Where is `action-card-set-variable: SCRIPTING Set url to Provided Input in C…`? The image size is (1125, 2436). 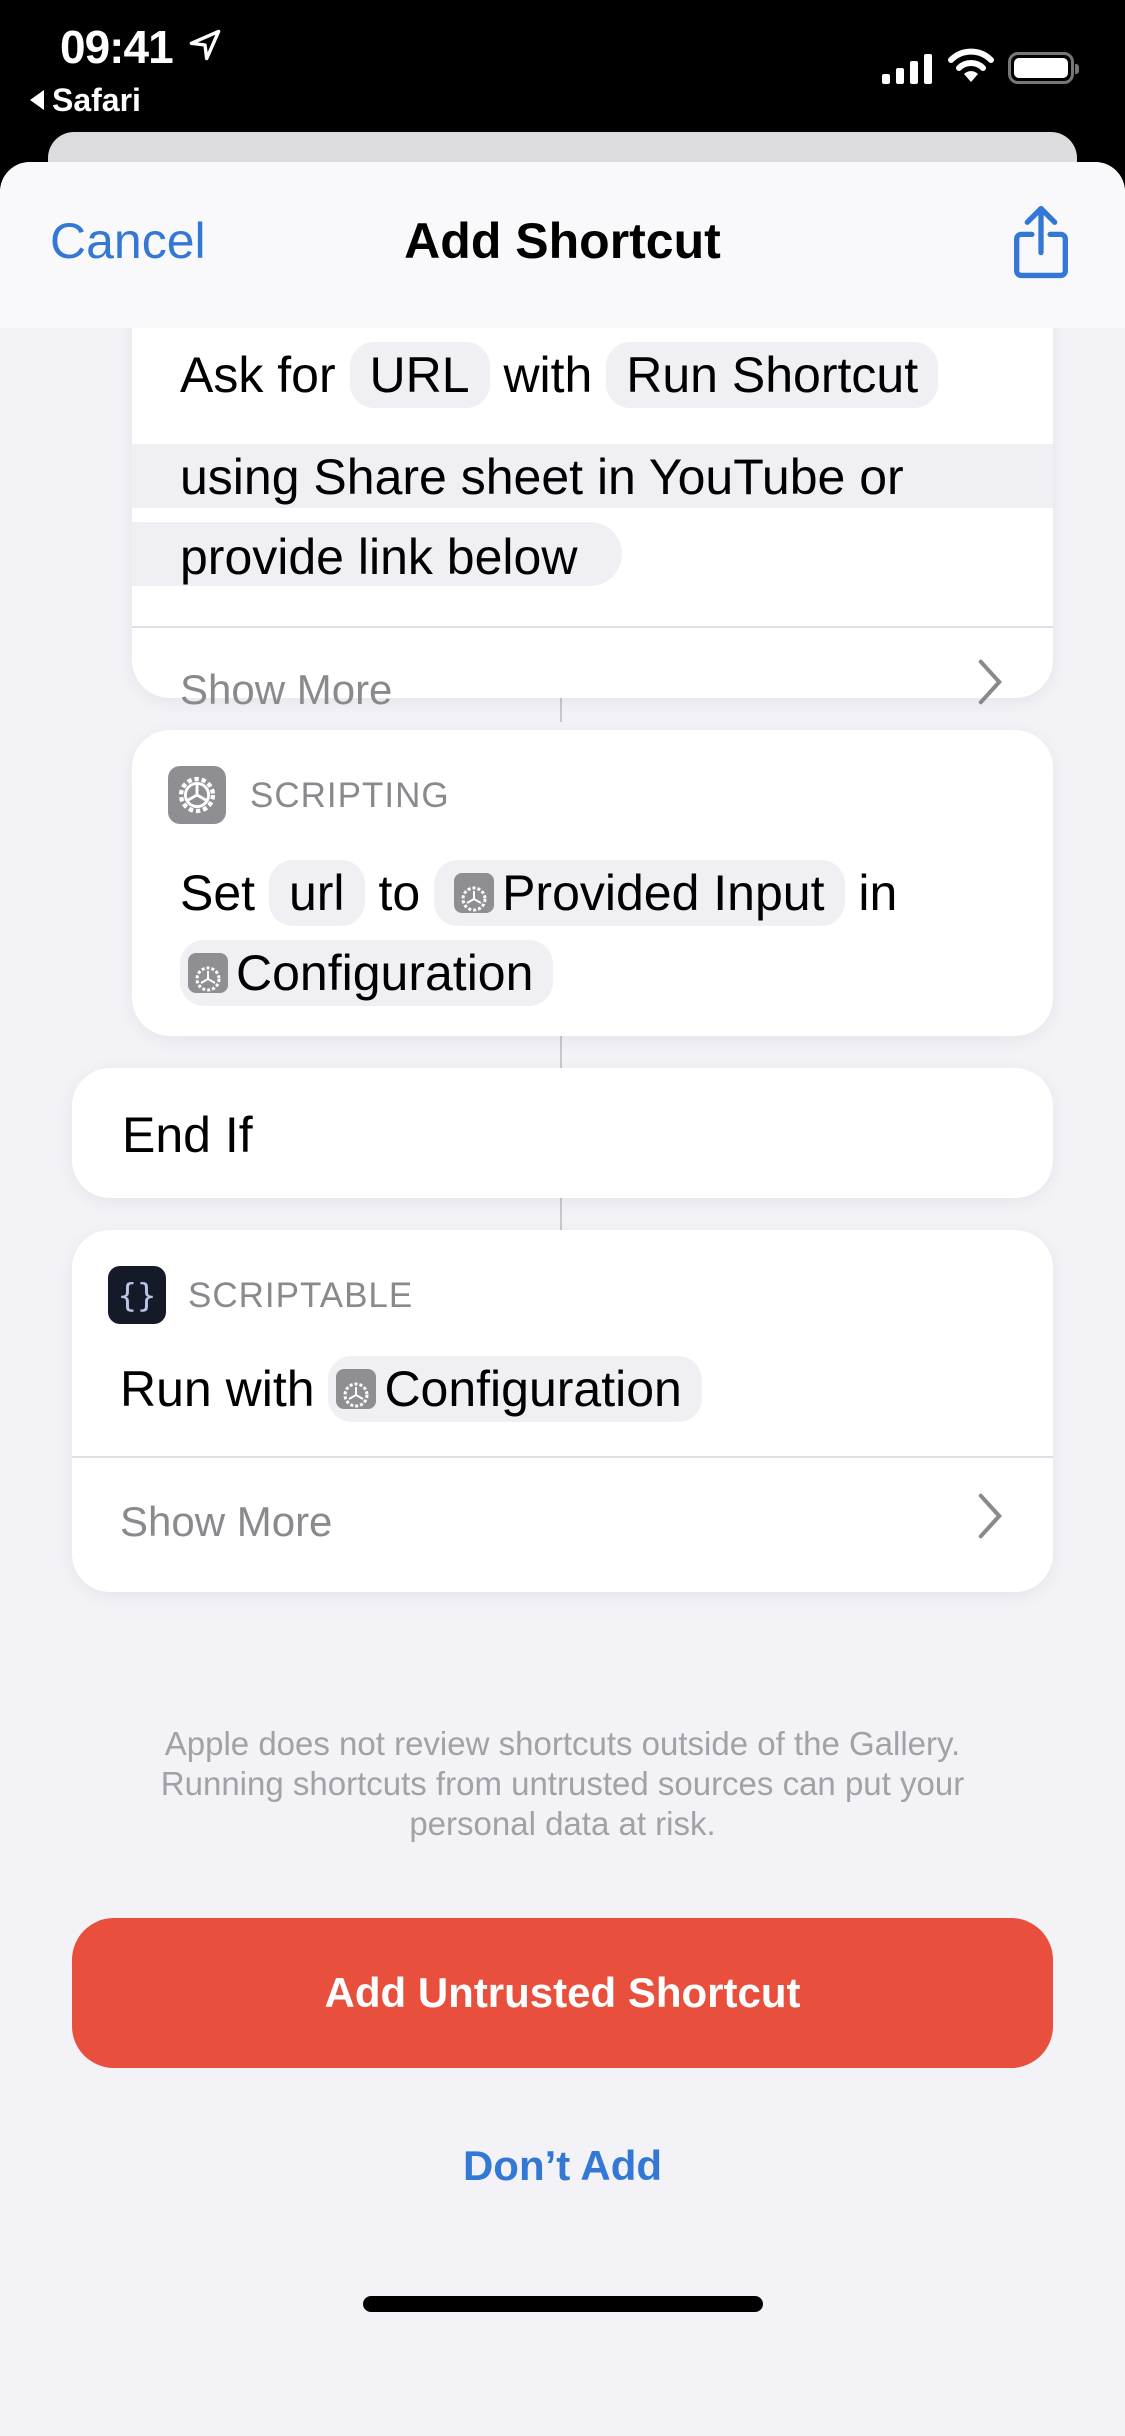
action-card-set-variable: SCRIPTING Set url to Provided Input in C… is located at coordinates (592, 883).